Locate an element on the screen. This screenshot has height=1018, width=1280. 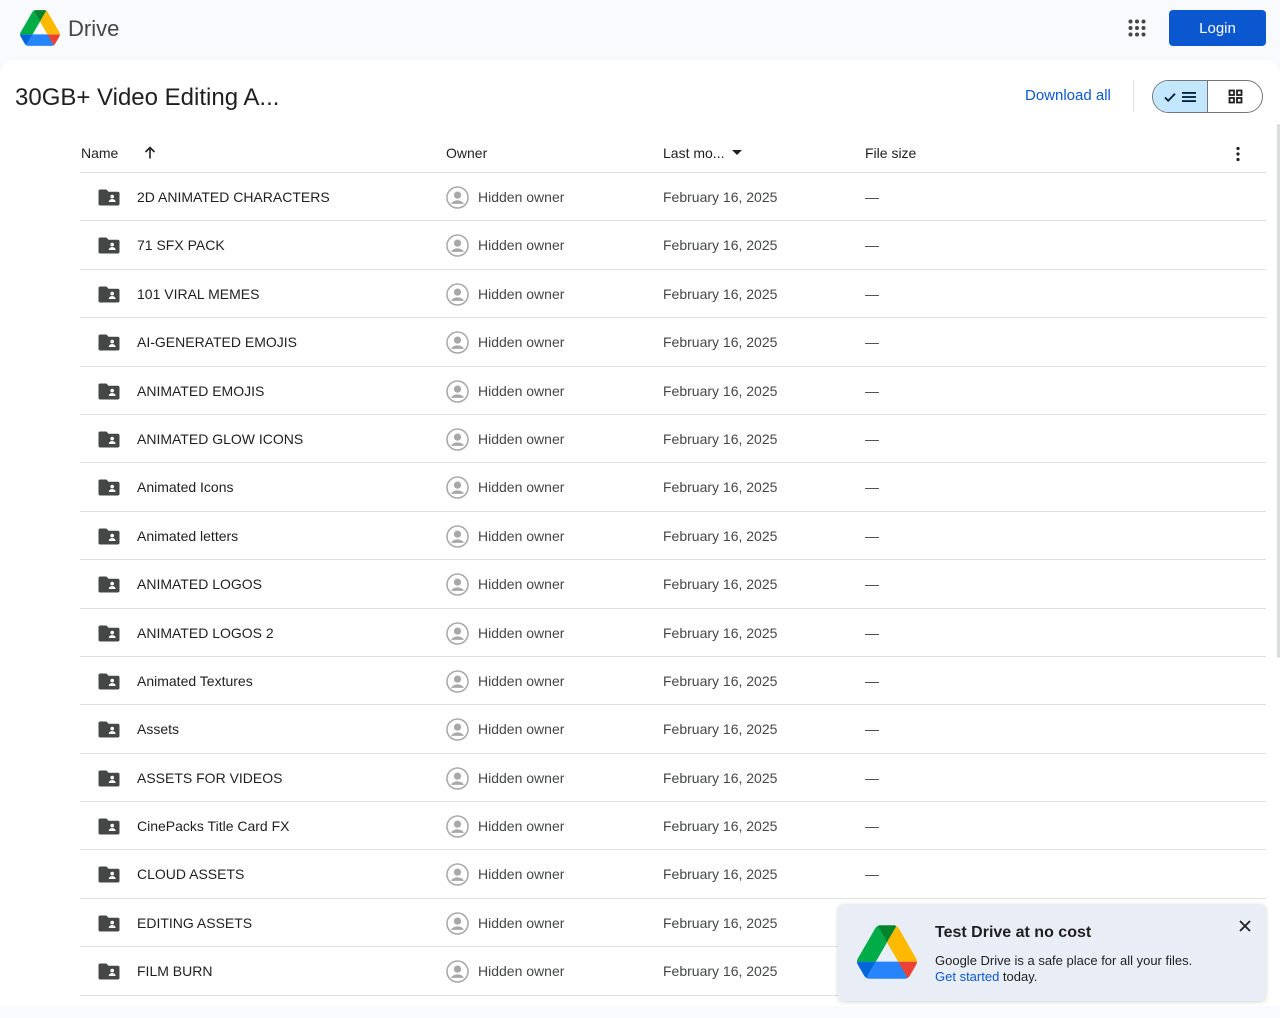
arrow-up-icon is located at coordinates (150, 153).